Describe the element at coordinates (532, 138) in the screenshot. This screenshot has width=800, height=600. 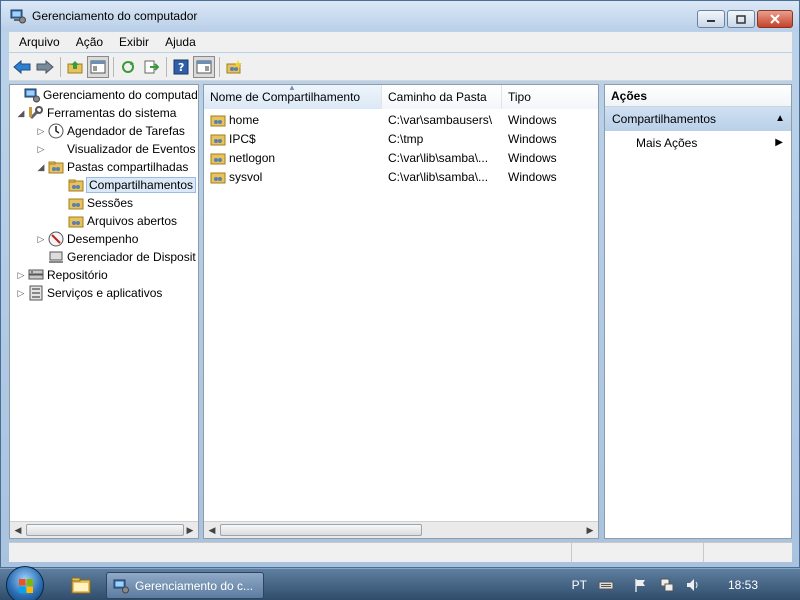
I see `share-type: Windows` at that location.